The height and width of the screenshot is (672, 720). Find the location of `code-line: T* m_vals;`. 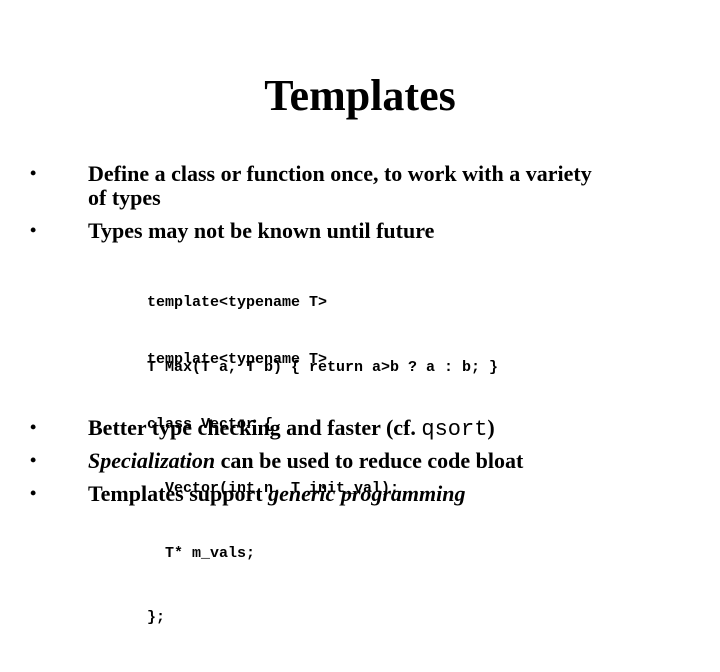

code-line: T* m_vals; is located at coordinates (201, 553).